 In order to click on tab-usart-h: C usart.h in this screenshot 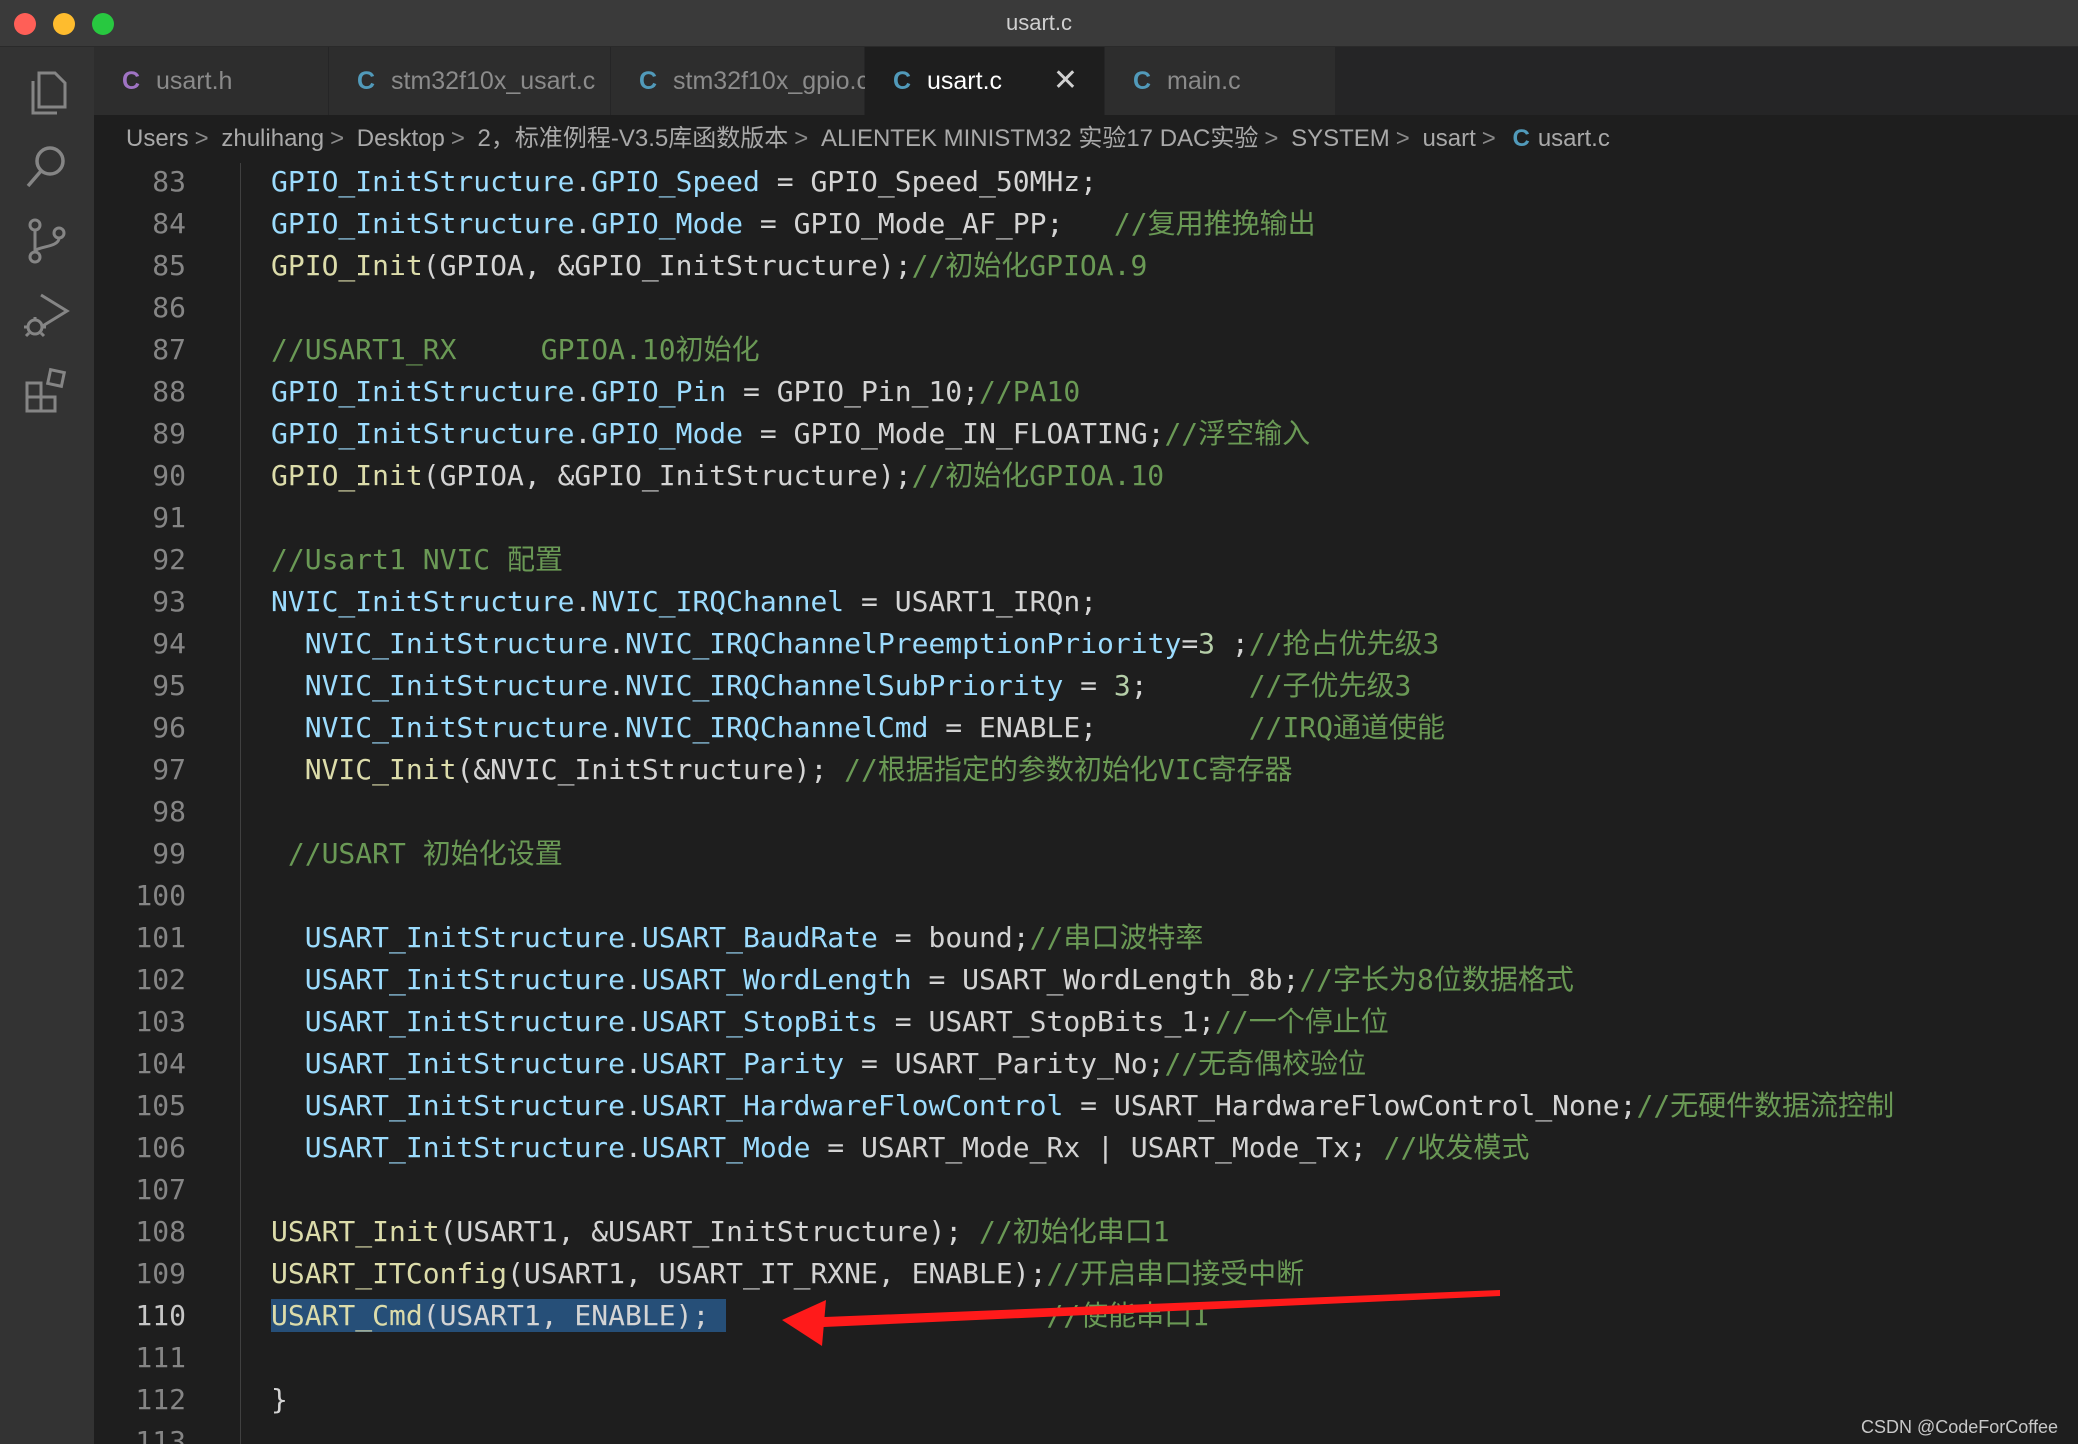, I will do `click(211, 81)`.